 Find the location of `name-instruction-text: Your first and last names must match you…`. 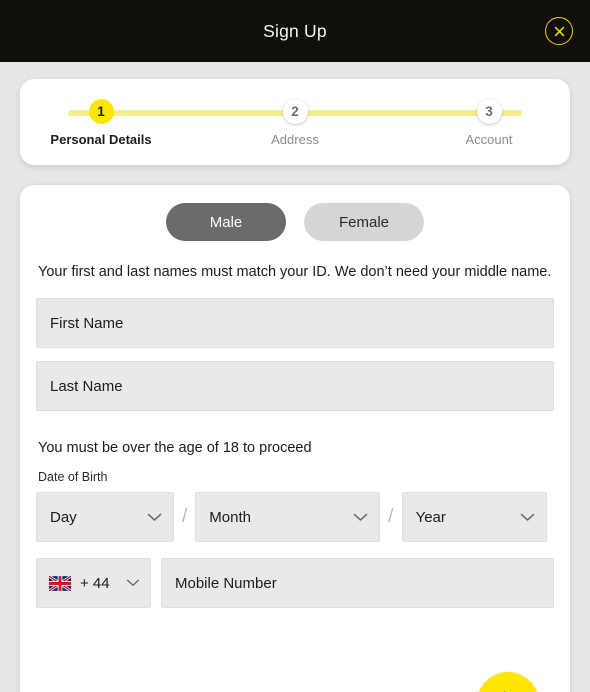

name-instruction-text: Your first and last names must match you… is located at coordinates (295, 272).